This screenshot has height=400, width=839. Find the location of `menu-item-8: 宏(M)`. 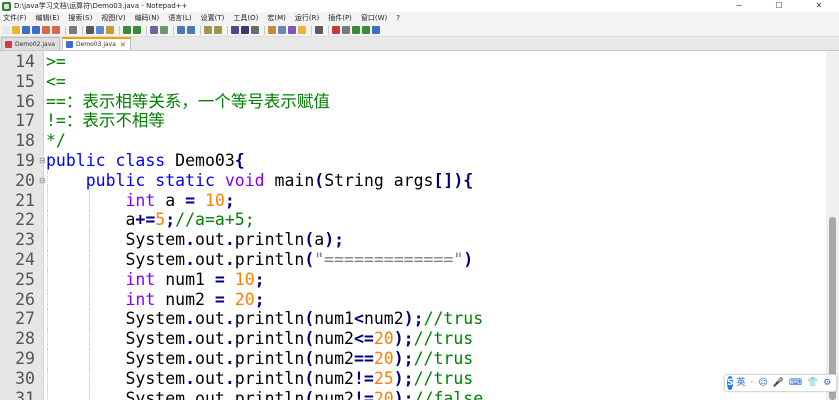

menu-item-8: 宏(M) is located at coordinates (276, 18).